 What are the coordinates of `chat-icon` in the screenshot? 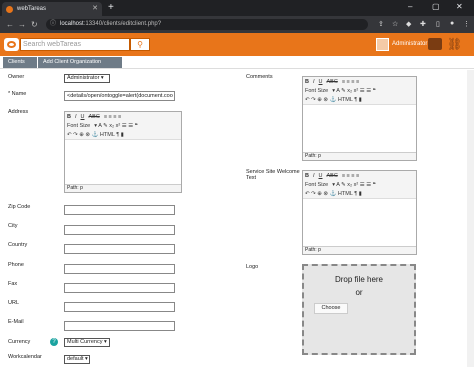 It's located at (435, 44).